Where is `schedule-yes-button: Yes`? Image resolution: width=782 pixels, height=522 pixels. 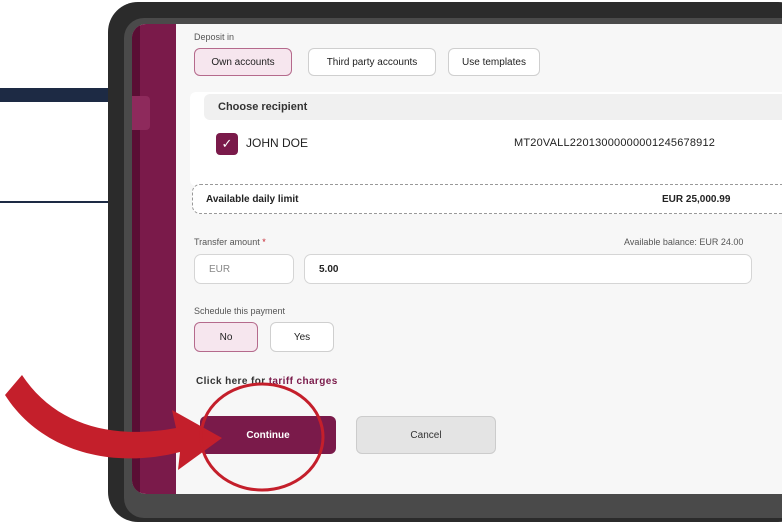 schedule-yes-button: Yes is located at coordinates (302, 337).